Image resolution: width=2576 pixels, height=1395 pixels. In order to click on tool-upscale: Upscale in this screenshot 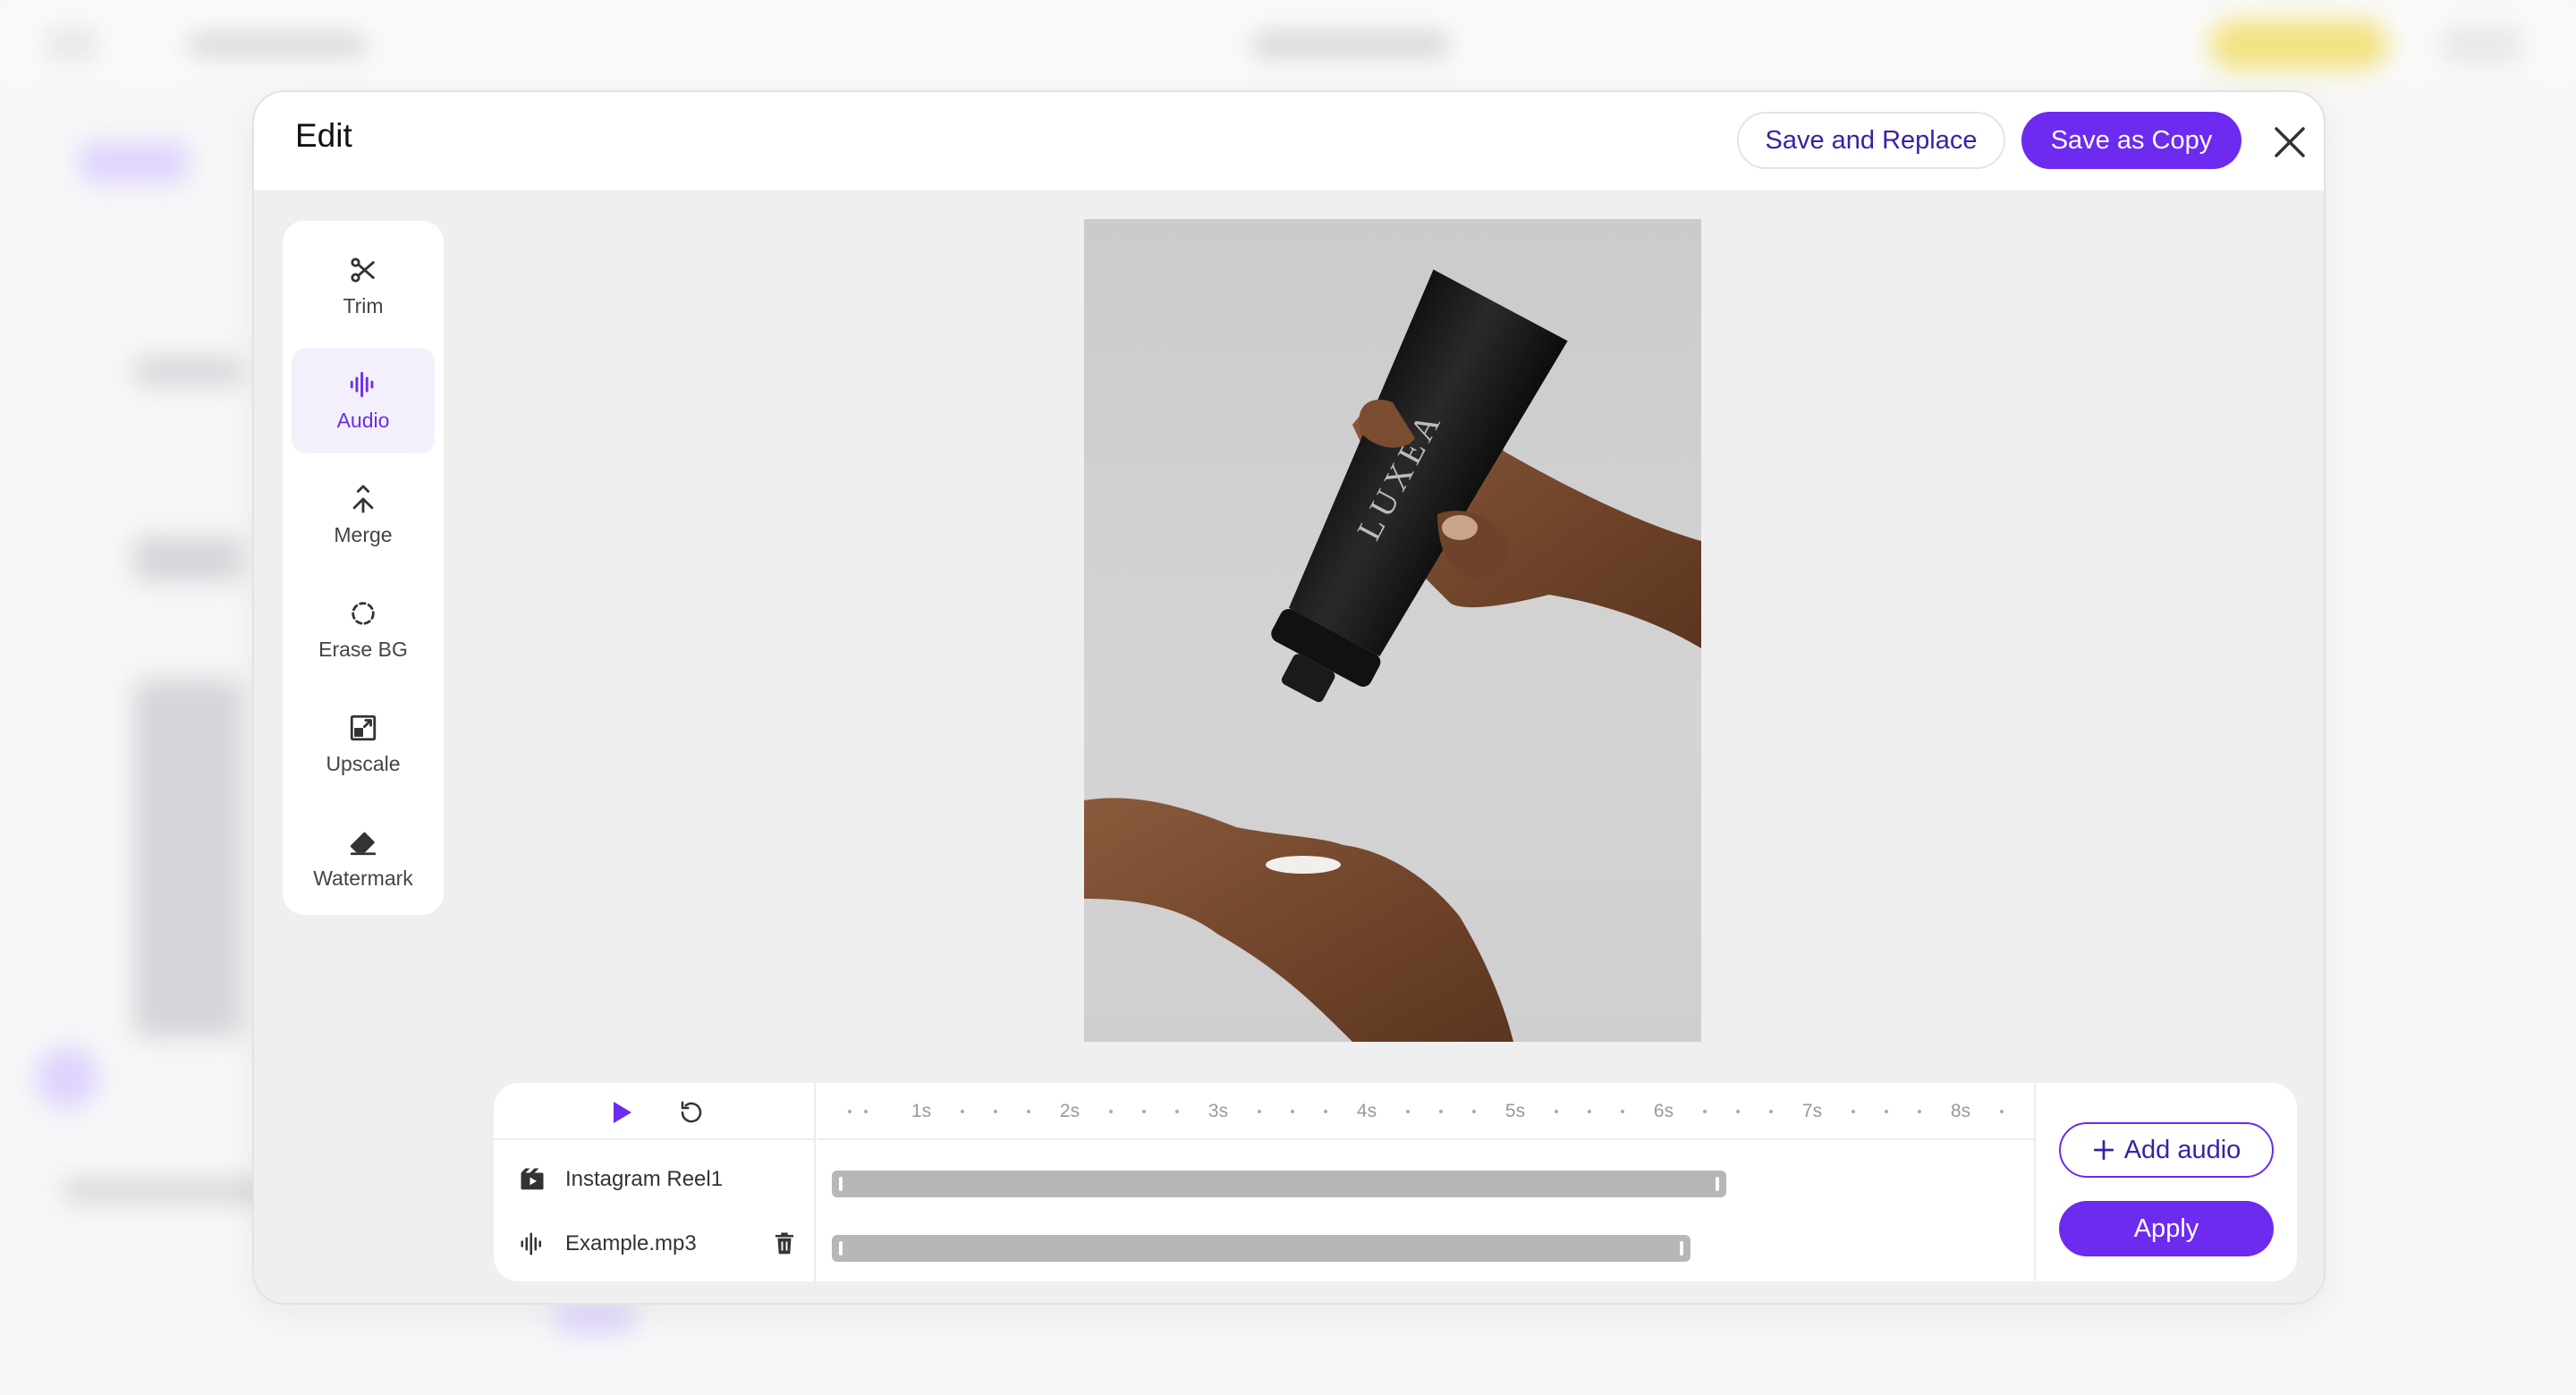, I will do `click(363, 744)`.